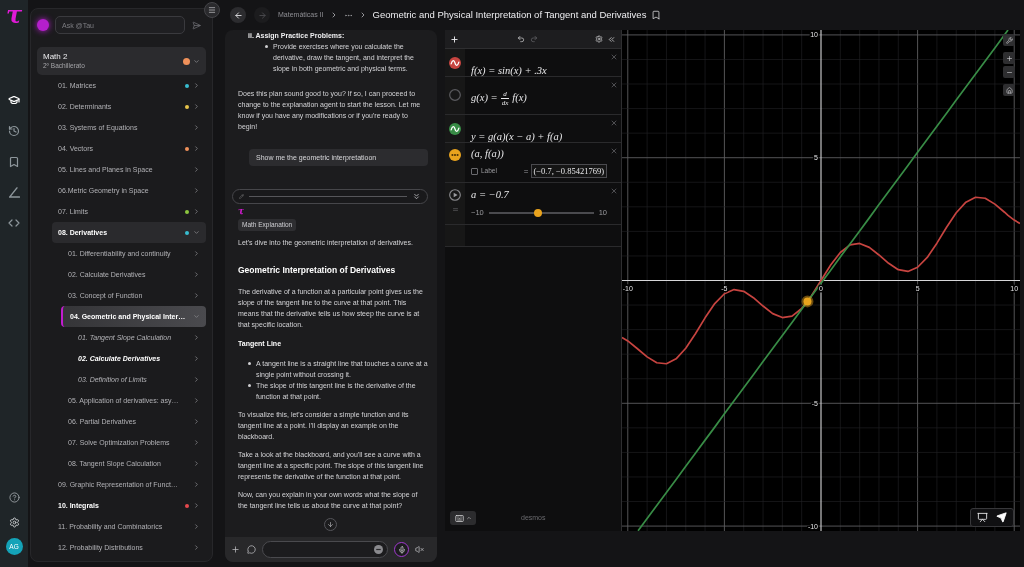 The image size is (1024, 567). What do you see at coordinates (419, 549) in the screenshot?
I see `speaker-muted-icon` at bounding box center [419, 549].